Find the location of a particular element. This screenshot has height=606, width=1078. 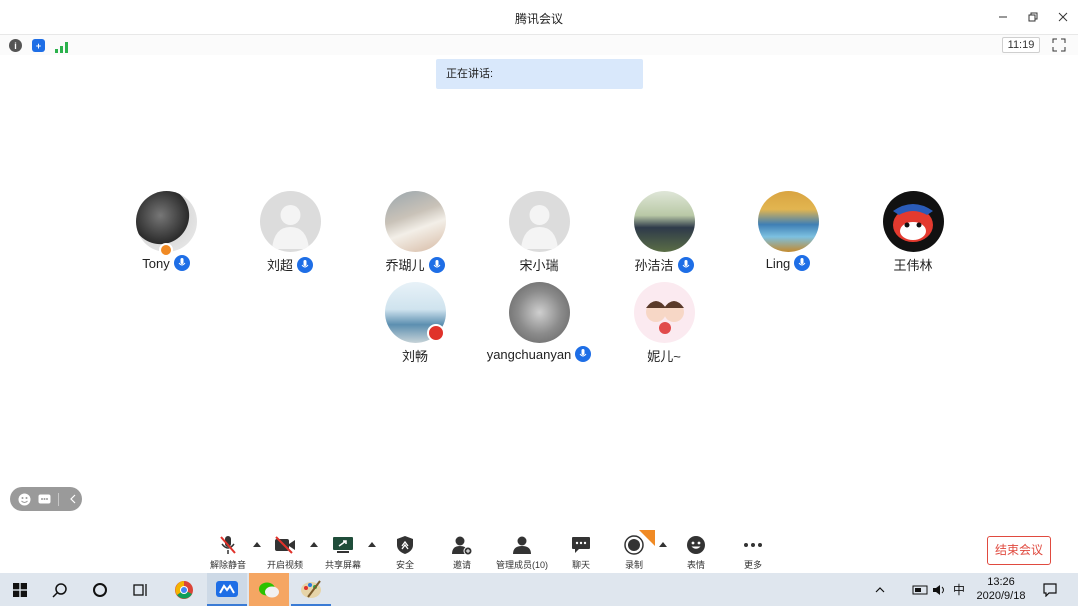

shield-icon: + is located at coordinates (38, 45).